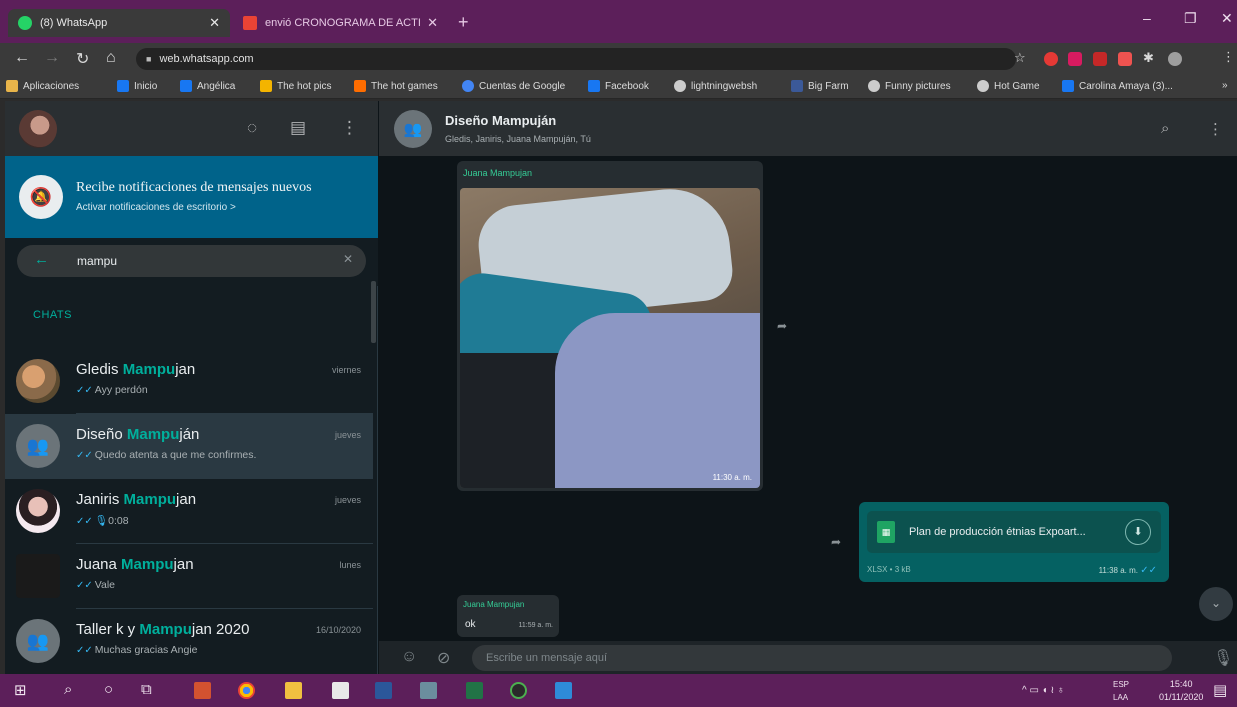 This screenshot has width=1237, height=707. I want to click on file-attachment: ▦ Plan de producción étnias Expoart... ⬇, so click(1014, 532).